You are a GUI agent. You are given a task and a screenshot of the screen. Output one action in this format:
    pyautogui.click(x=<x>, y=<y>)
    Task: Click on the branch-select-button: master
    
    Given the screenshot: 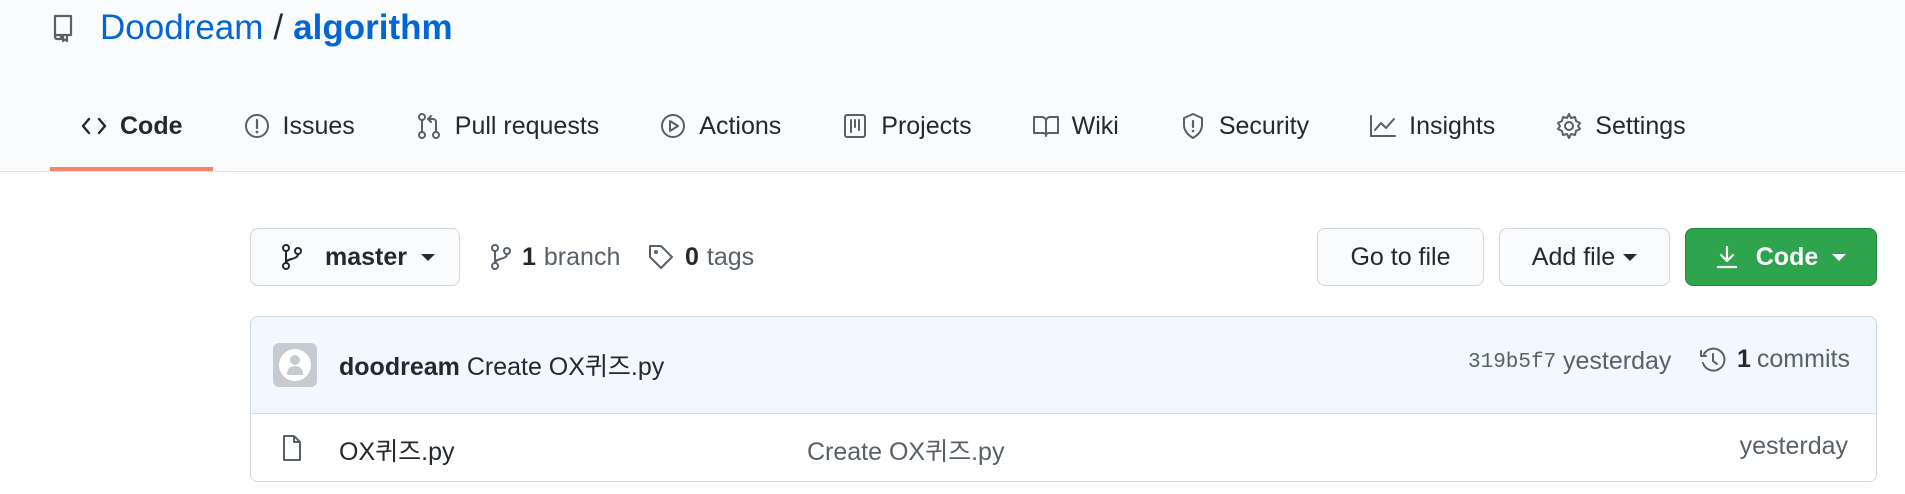 What is the action you would take?
    pyautogui.click(x=355, y=257)
    